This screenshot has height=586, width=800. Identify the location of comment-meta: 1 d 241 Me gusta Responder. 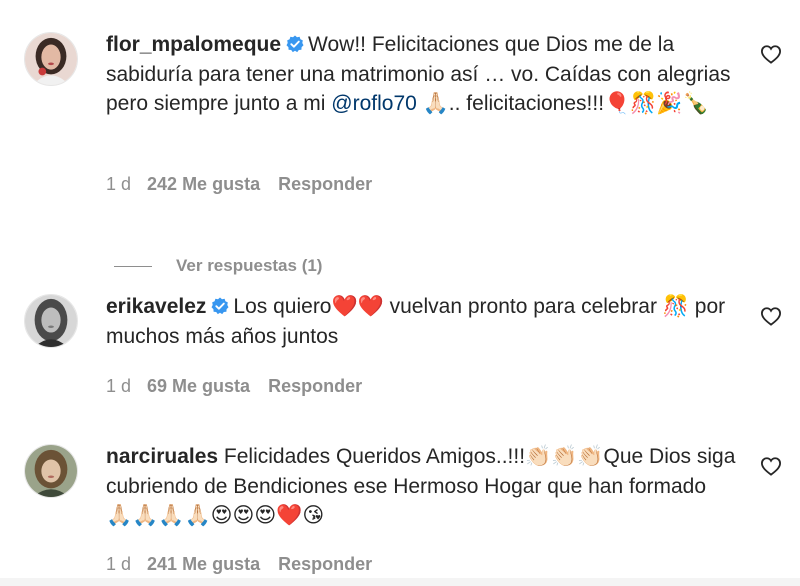
(248, 564).